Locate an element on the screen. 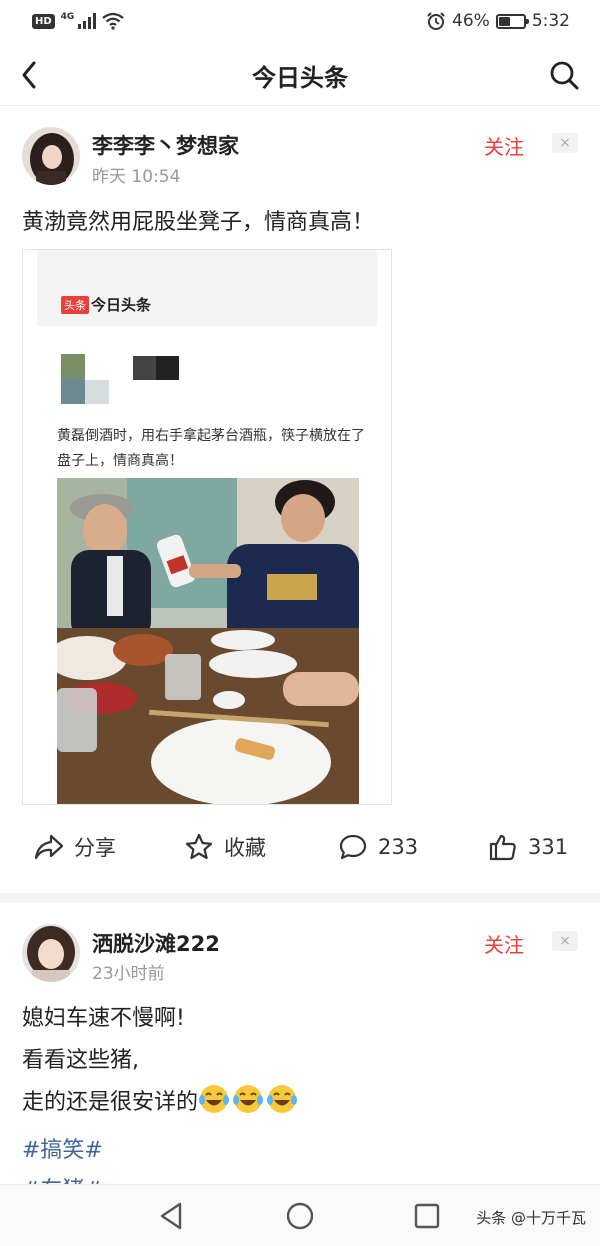 This screenshot has height=1246, width=600. thumbs-up-icon is located at coordinates (502, 847).